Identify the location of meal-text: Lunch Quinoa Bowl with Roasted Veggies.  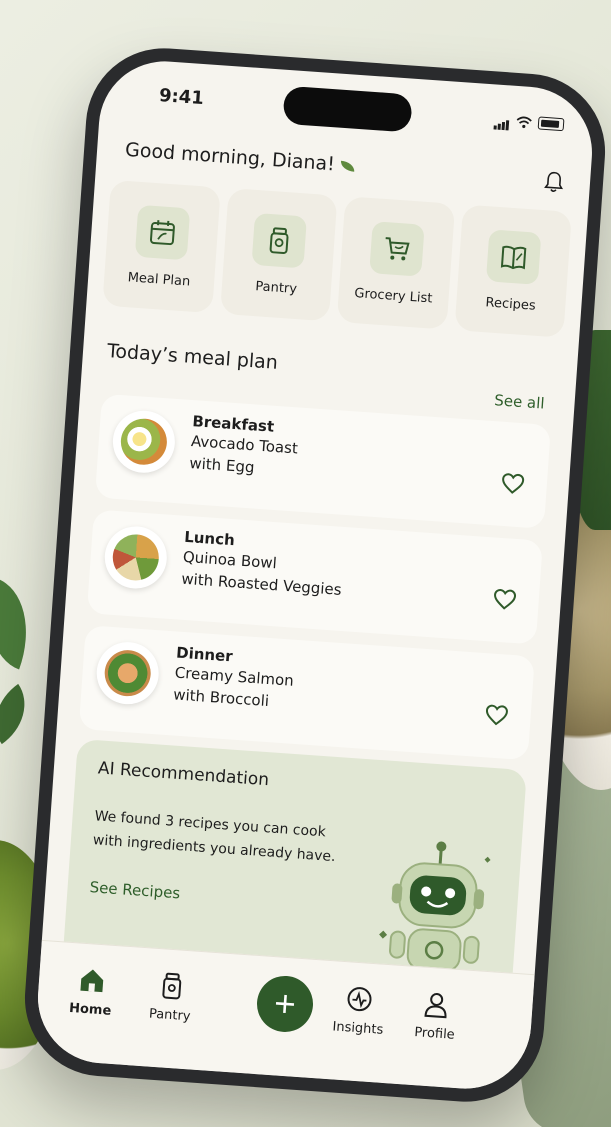
(263, 564).